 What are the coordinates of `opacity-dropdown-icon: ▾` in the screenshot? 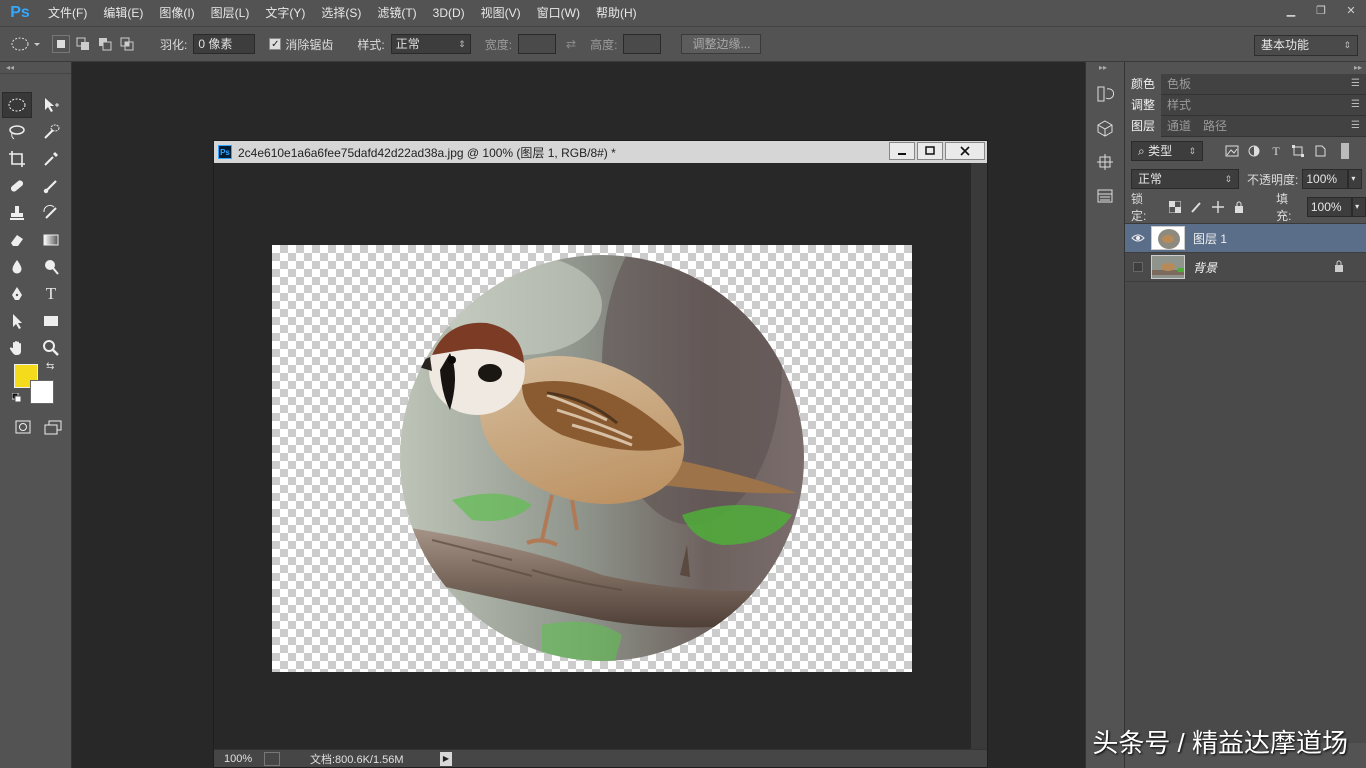 It's located at (1355, 179).